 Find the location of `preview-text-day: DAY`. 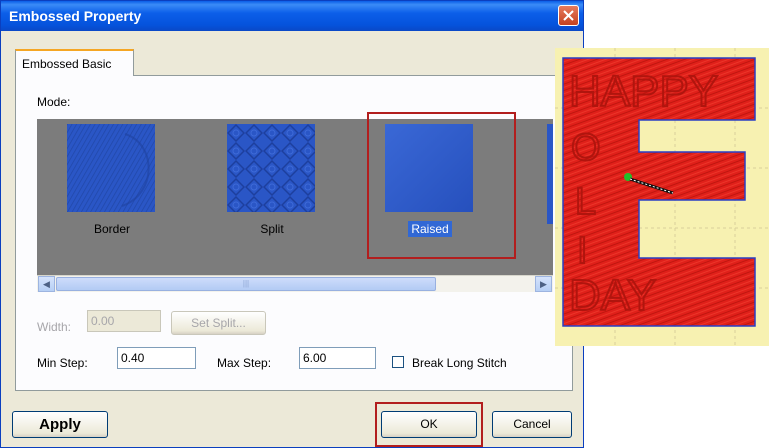

preview-text-day: DAY is located at coordinates (612, 295).